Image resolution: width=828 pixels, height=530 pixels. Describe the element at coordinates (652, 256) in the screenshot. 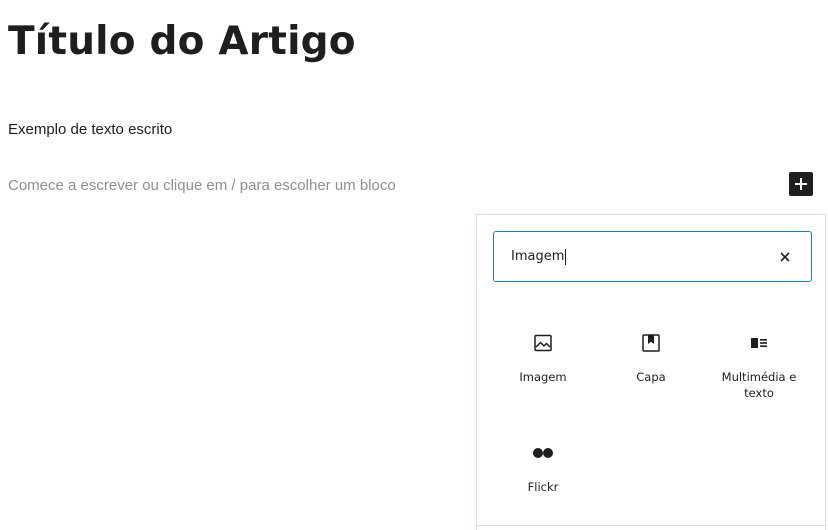

I see `block-search-input: Imagem` at that location.